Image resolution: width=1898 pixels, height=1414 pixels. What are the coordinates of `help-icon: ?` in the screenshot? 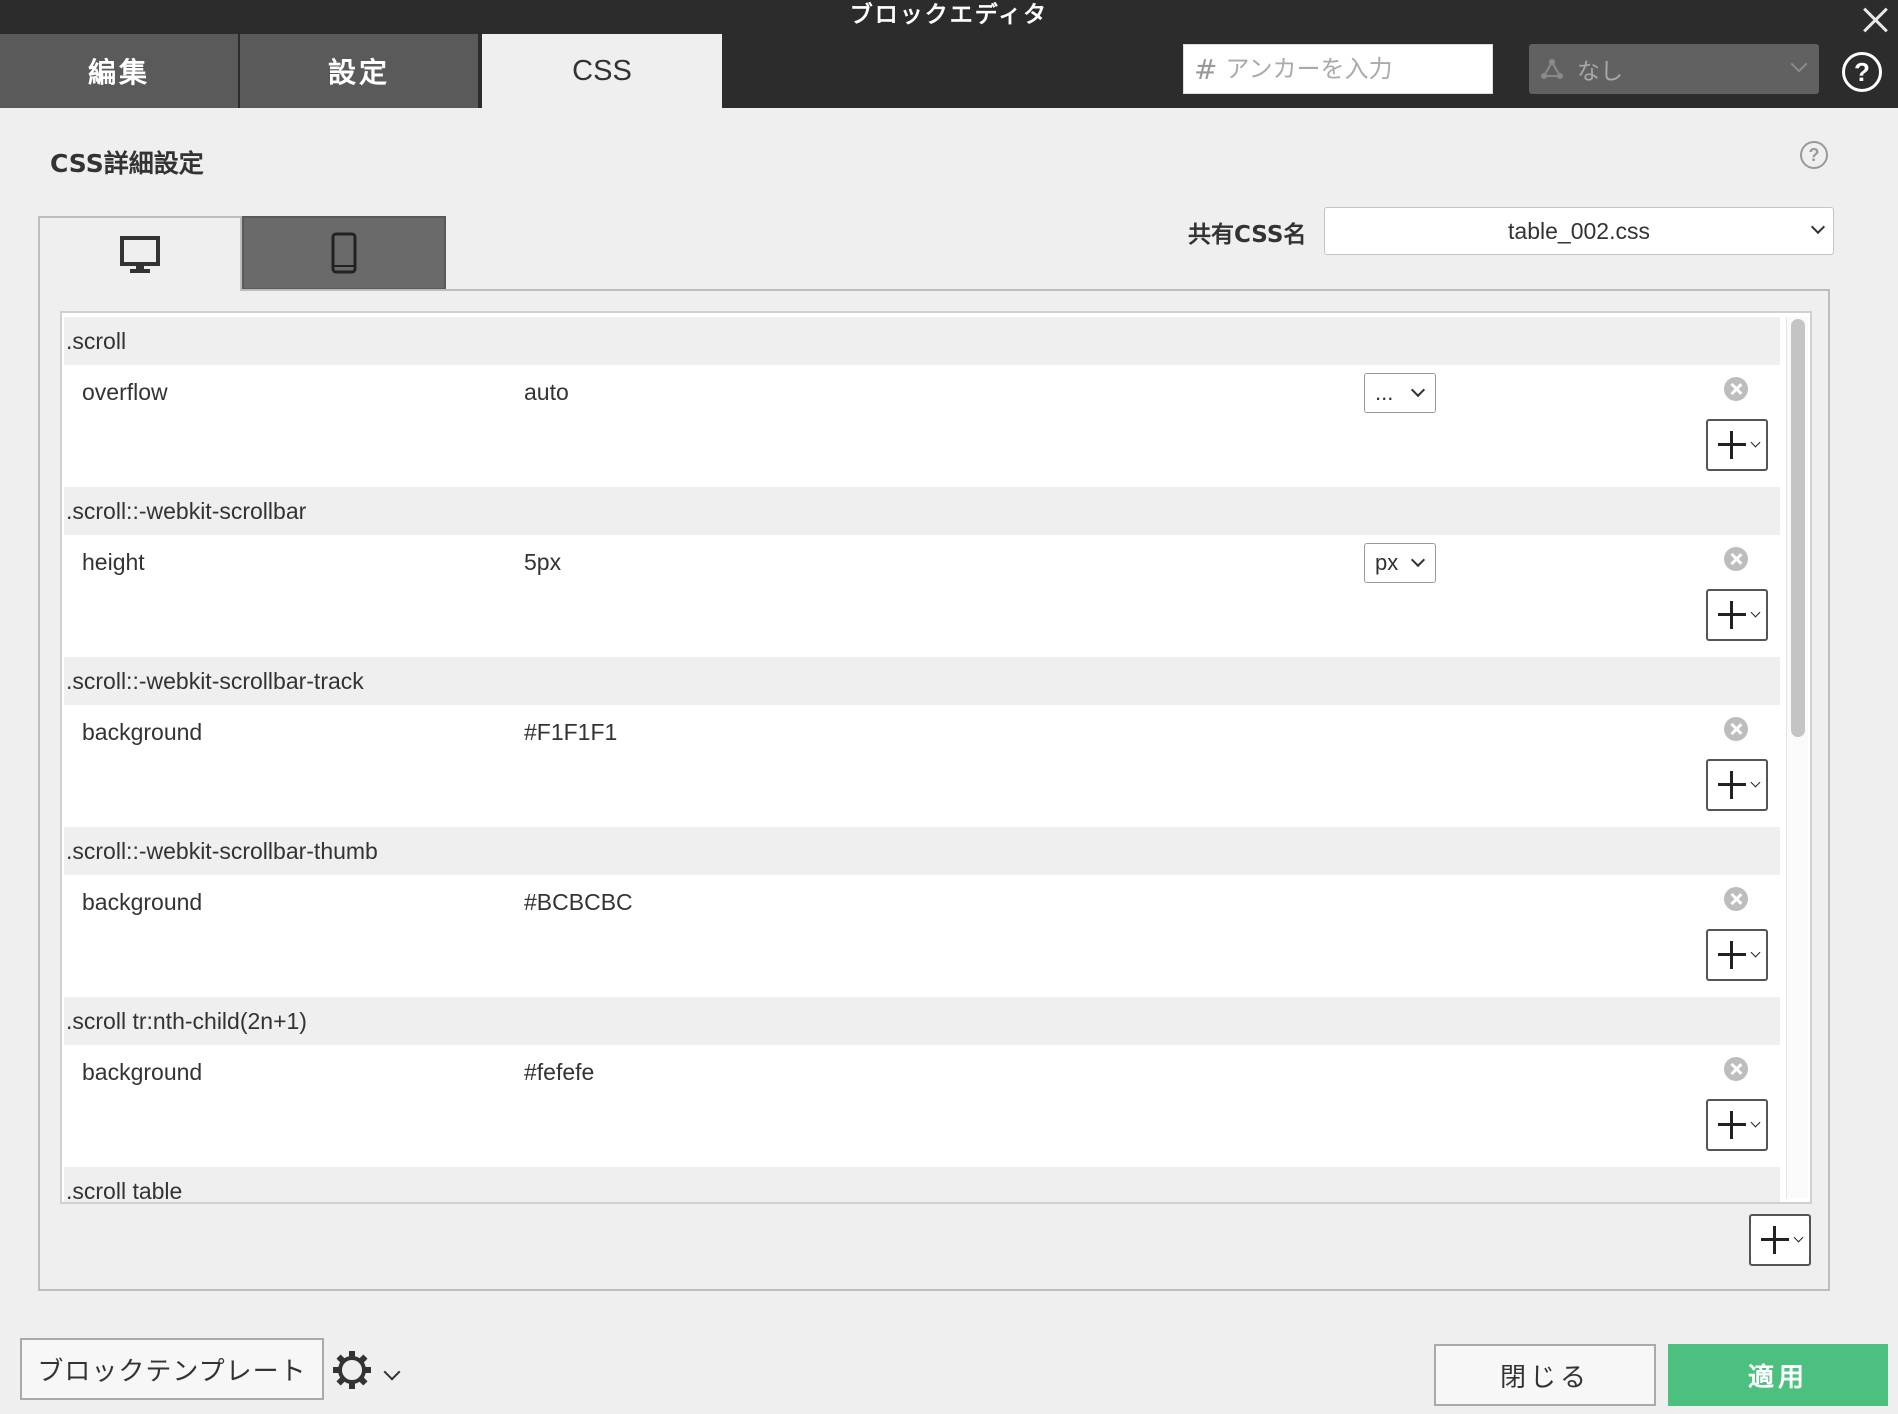 It's located at (1862, 72).